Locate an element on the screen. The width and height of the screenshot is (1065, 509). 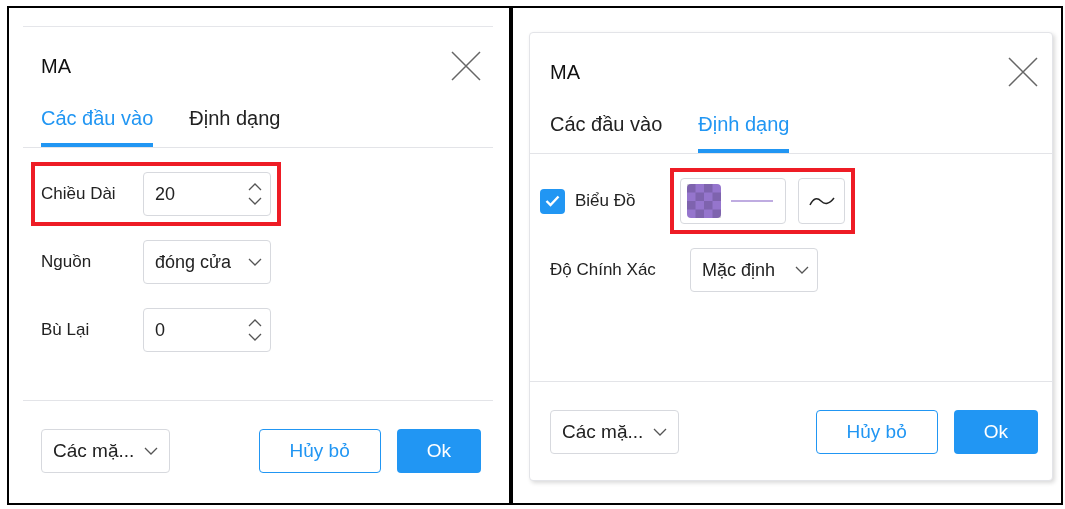
field-label: Nguồn is located at coordinates (67, 262).